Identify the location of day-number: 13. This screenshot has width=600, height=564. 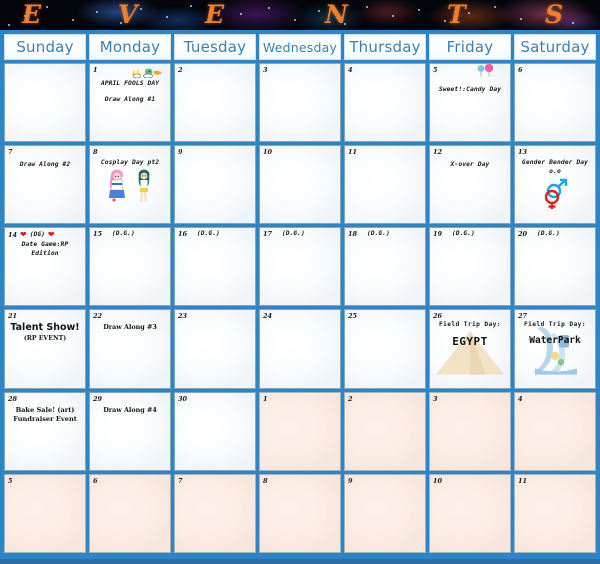
(523, 152).